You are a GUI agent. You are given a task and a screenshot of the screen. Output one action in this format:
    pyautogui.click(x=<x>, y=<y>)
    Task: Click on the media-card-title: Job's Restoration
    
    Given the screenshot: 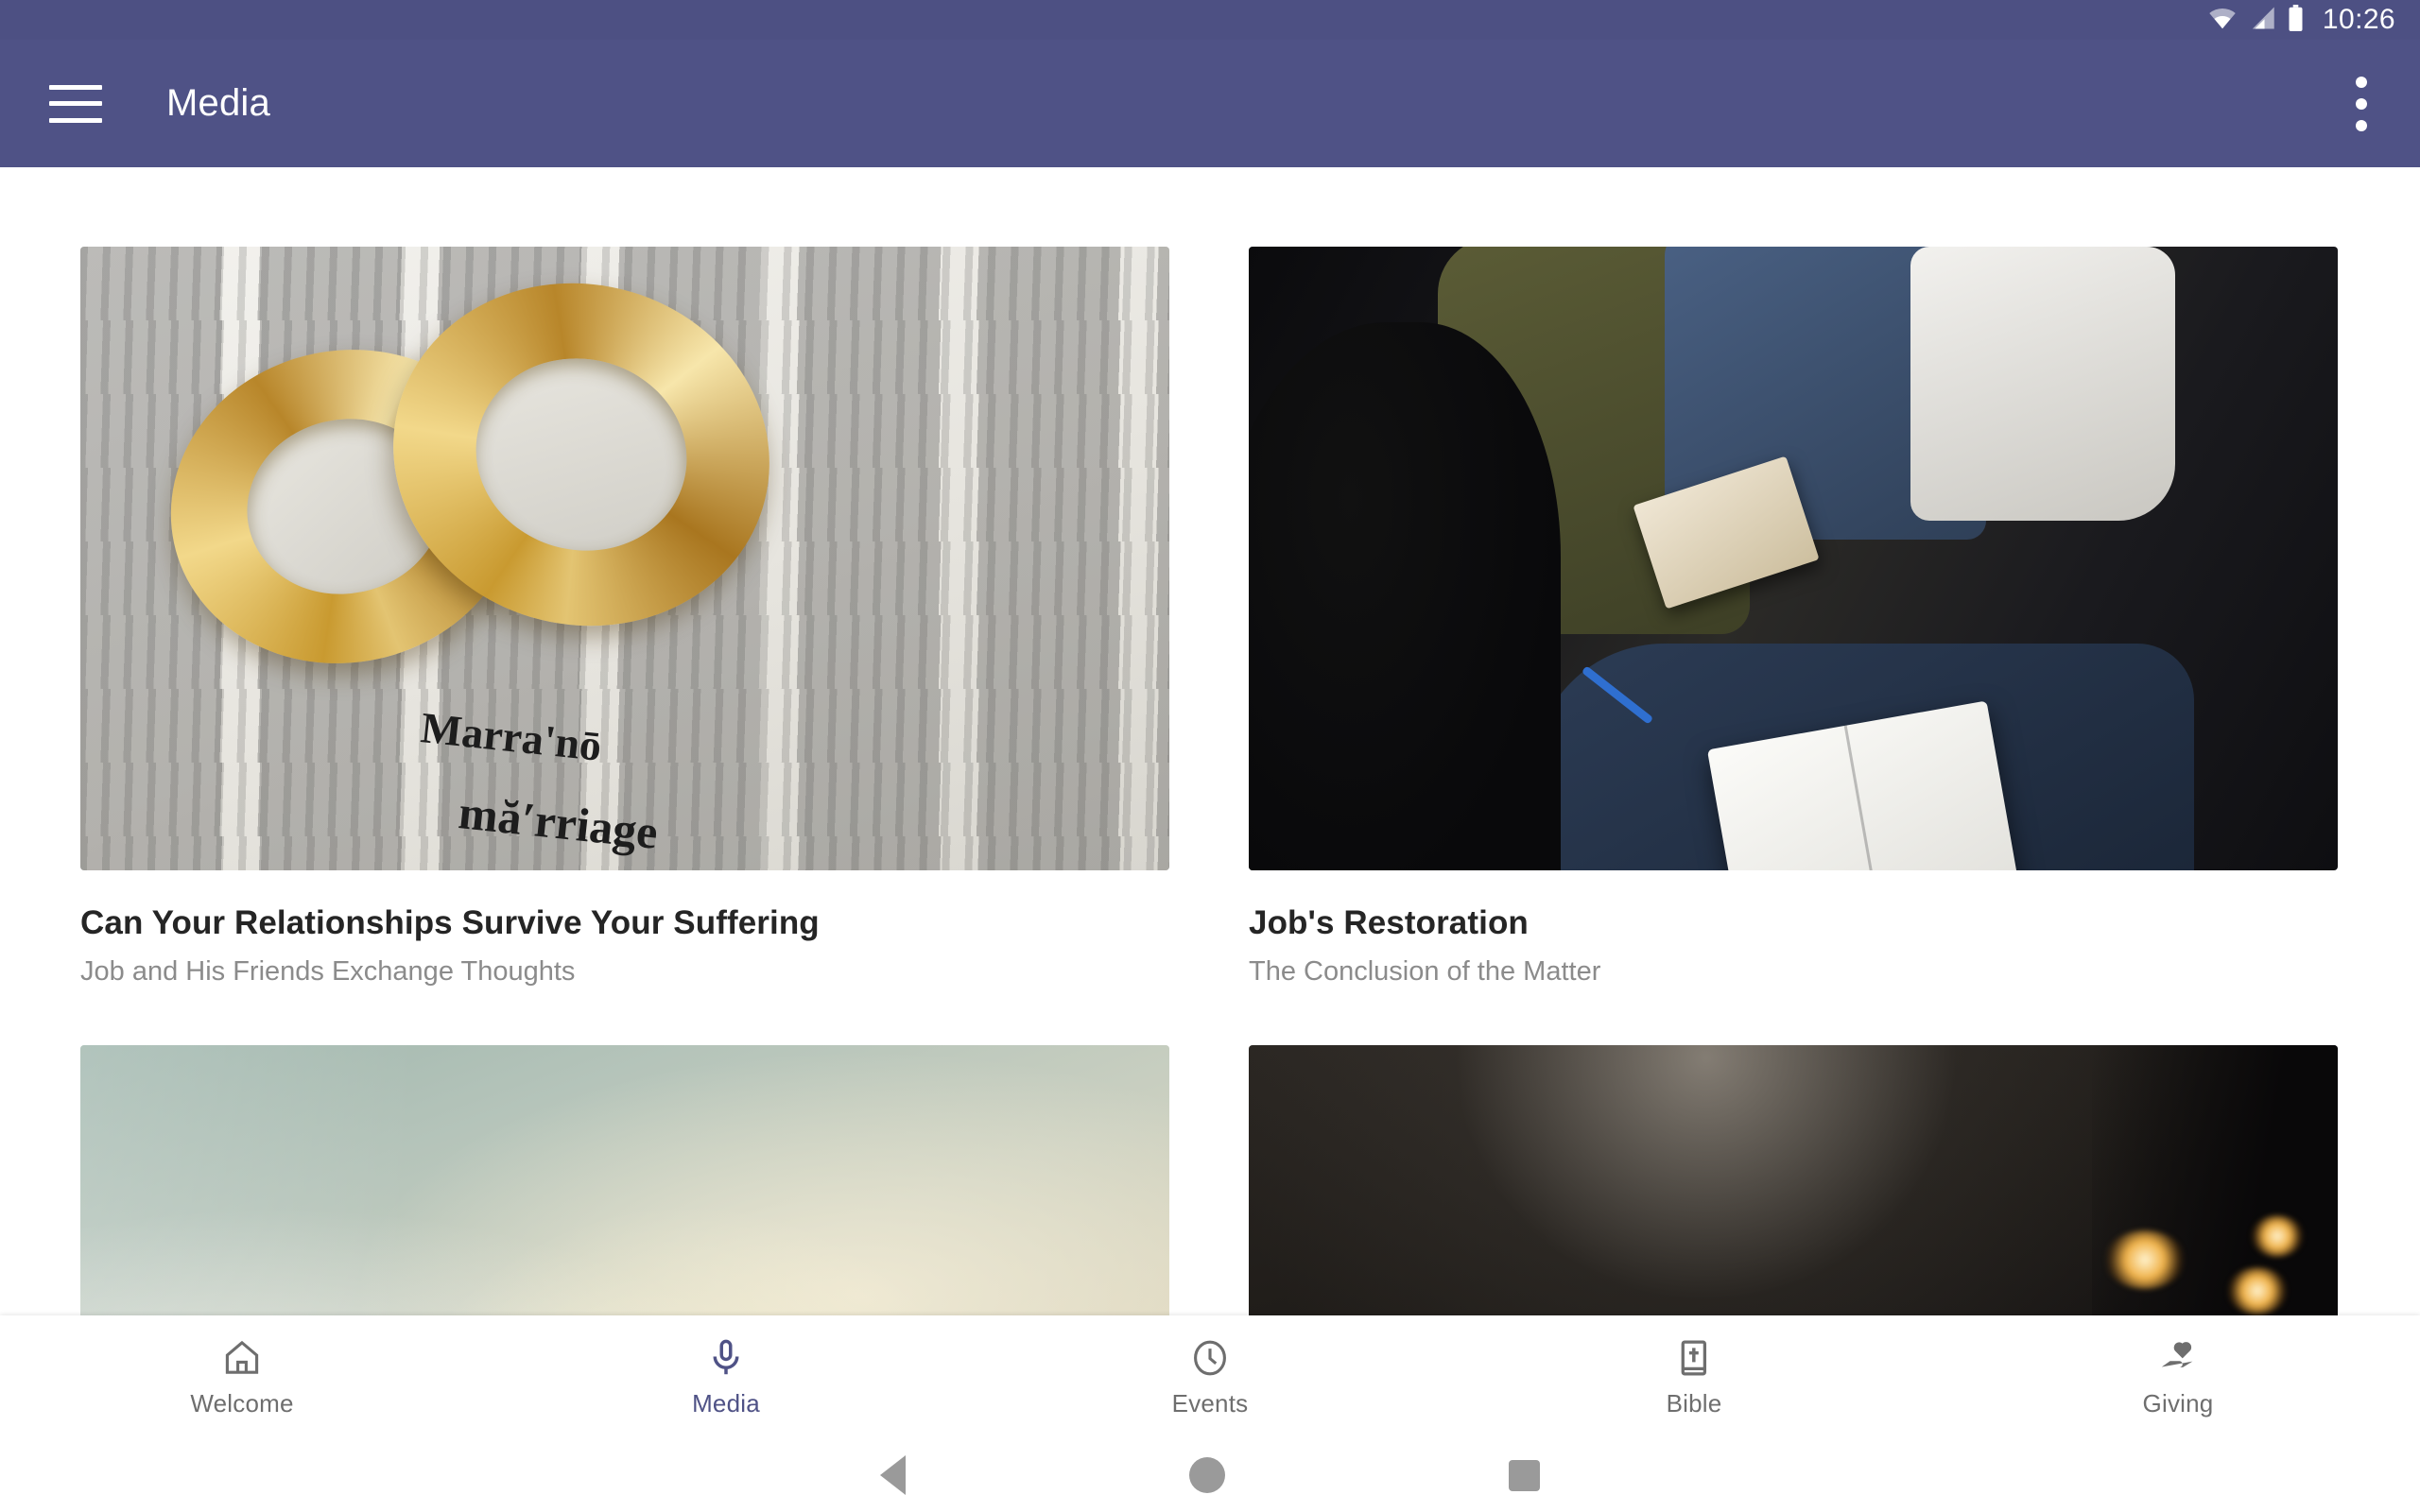 What is the action you would take?
    pyautogui.click(x=1389, y=922)
    